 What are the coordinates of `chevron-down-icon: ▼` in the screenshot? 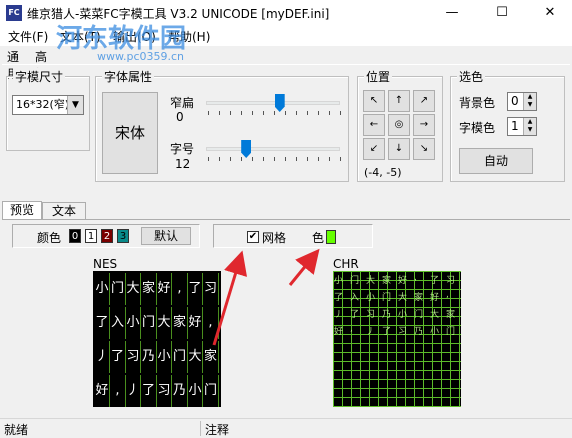 It's located at (75, 105).